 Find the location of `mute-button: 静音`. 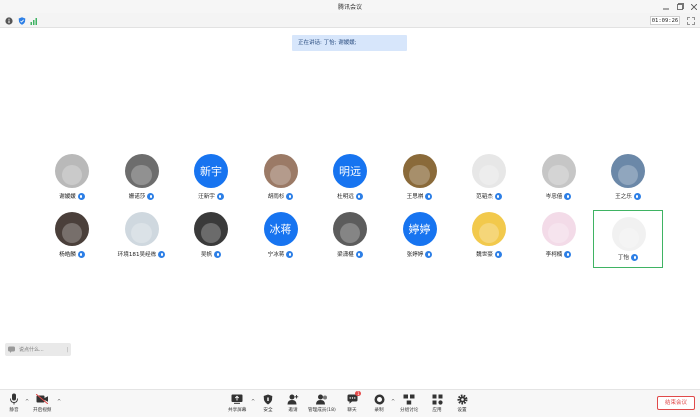

mute-button: 静音 is located at coordinates (14, 403).